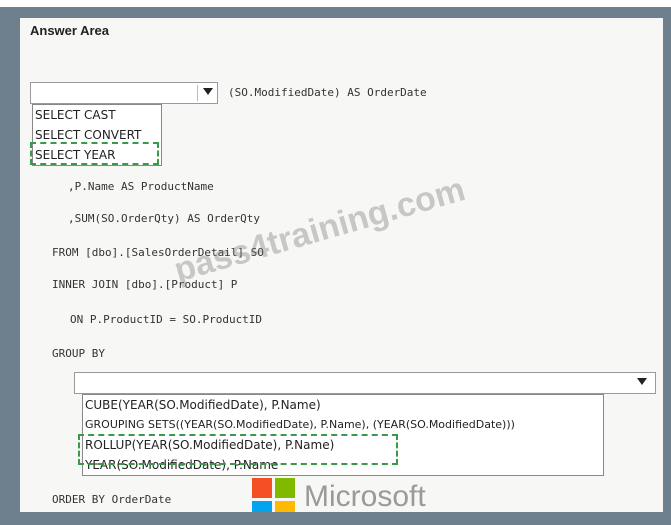 This screenshot has height=525, width=671. Describe the element at coordinates (78, 353) in the screenshot. I see `code-line-group: GROUP BY` at that location.